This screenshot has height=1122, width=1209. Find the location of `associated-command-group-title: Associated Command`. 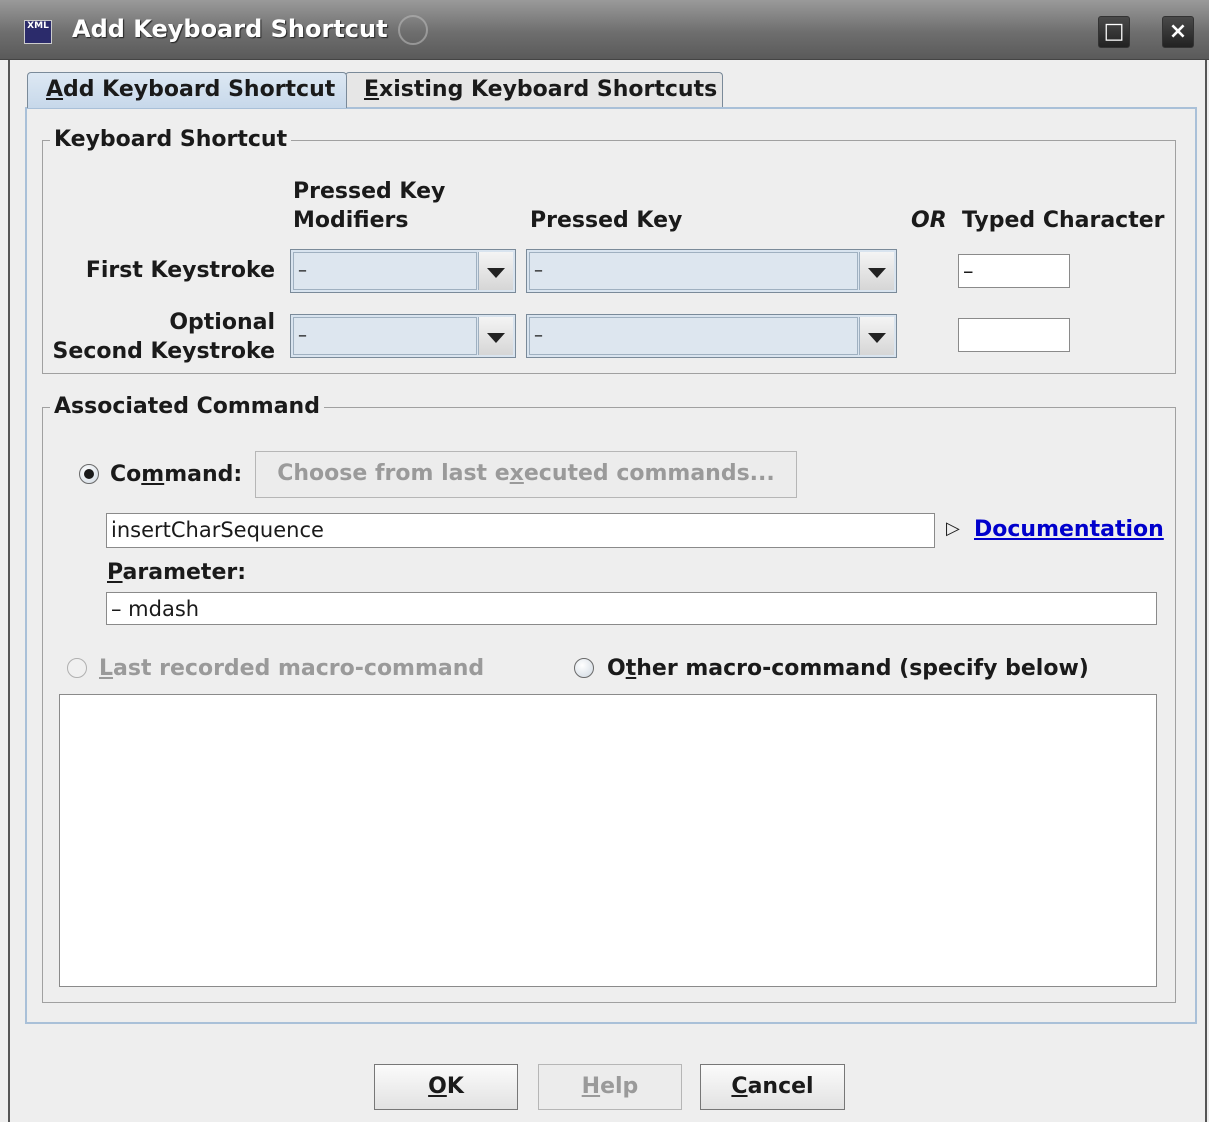

associated-command-group-title: Associated Command is located at coordinates (187, 407).